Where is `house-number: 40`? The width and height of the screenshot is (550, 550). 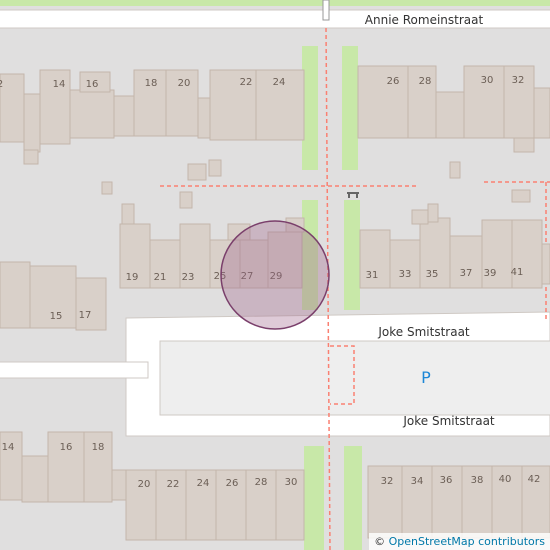 house-number: 40 is located at coordinates (505, 479).